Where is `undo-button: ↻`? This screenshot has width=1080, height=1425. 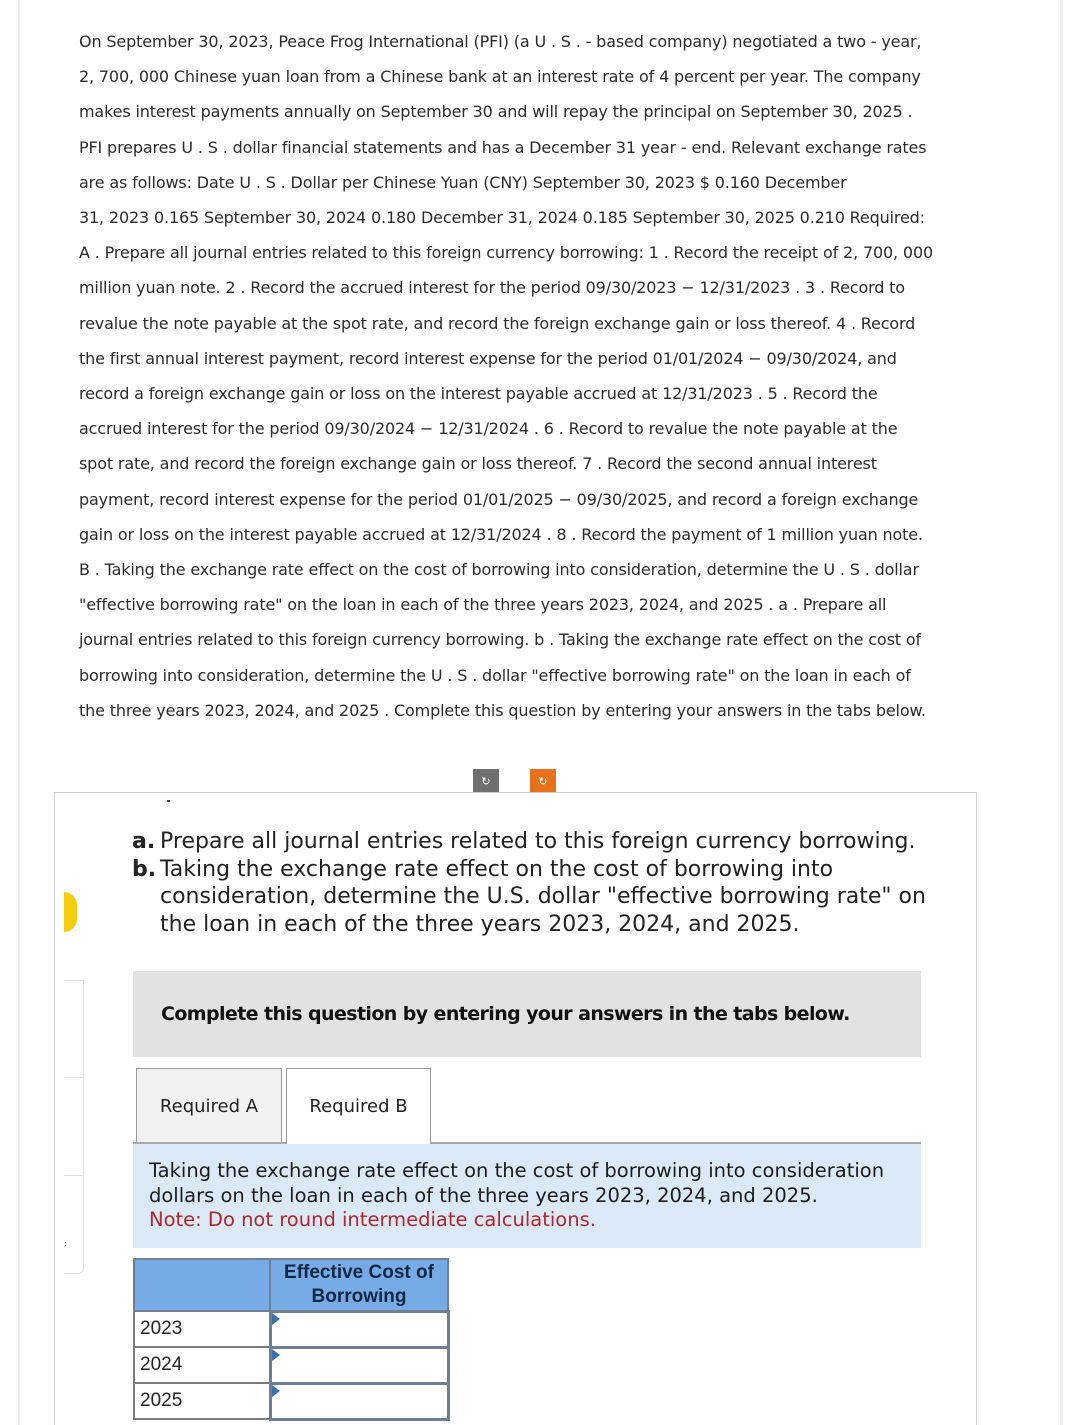
undo-button: ↻ is located at coordinates (486, 781).